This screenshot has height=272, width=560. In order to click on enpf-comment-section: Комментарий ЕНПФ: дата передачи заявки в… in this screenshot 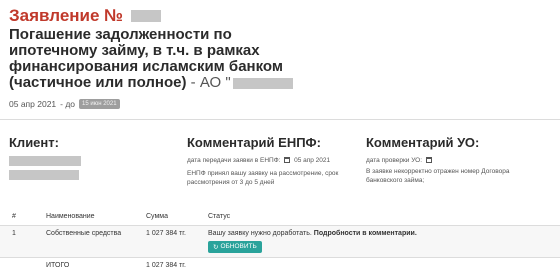, I will do `click(274, 161)`.